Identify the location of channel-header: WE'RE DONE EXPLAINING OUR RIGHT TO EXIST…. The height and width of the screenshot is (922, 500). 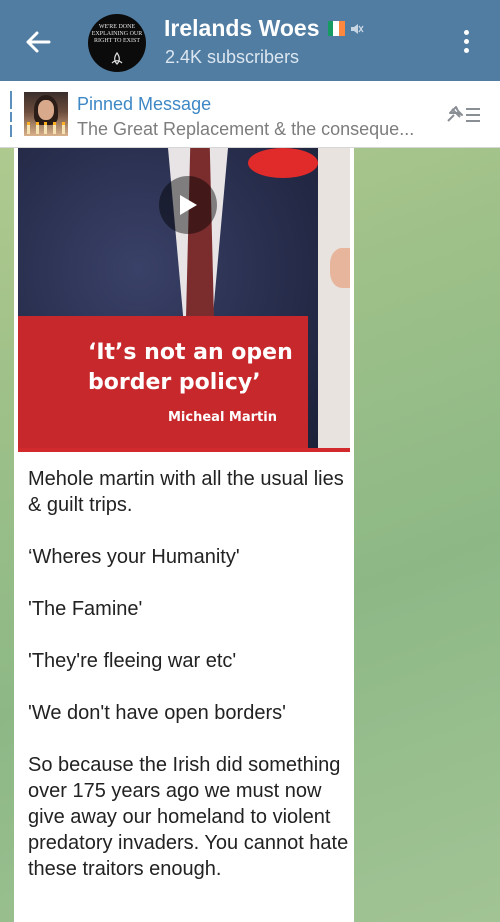
(250, 40).